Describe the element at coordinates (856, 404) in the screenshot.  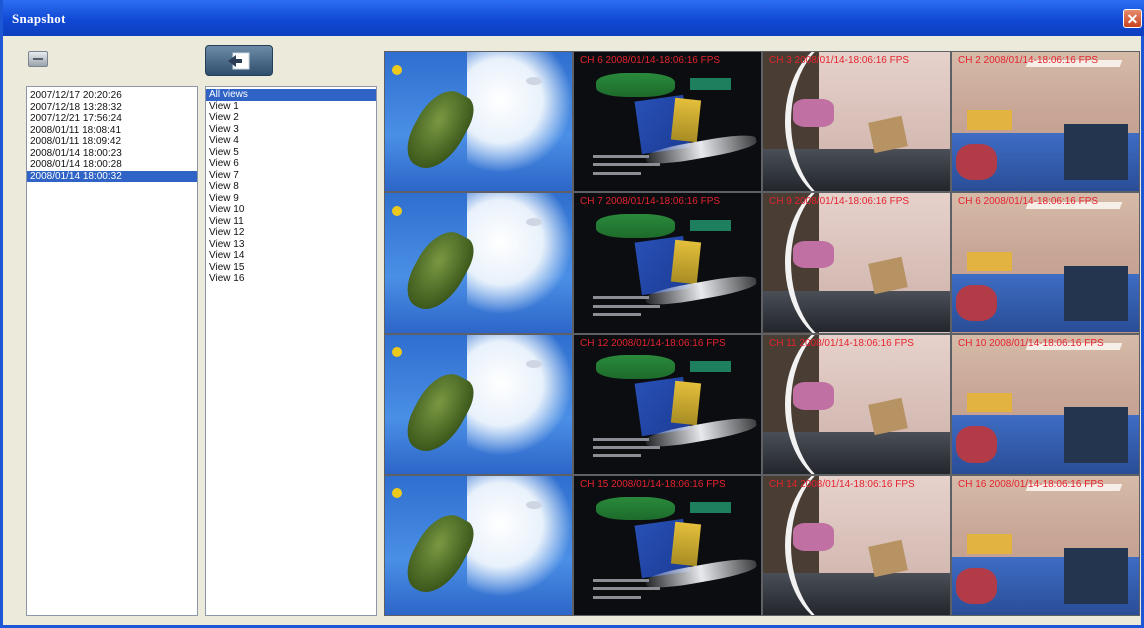
I see `camera-view-tile: CH 11 2008/01/14-18:06:16 FPS` at that location.